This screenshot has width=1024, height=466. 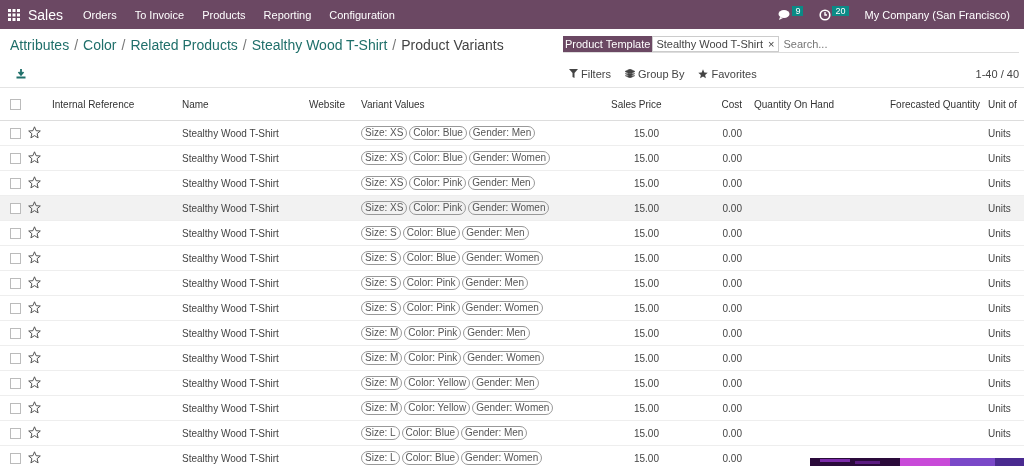 I want to click on column-header: Cost, so click(x=712, y=104).